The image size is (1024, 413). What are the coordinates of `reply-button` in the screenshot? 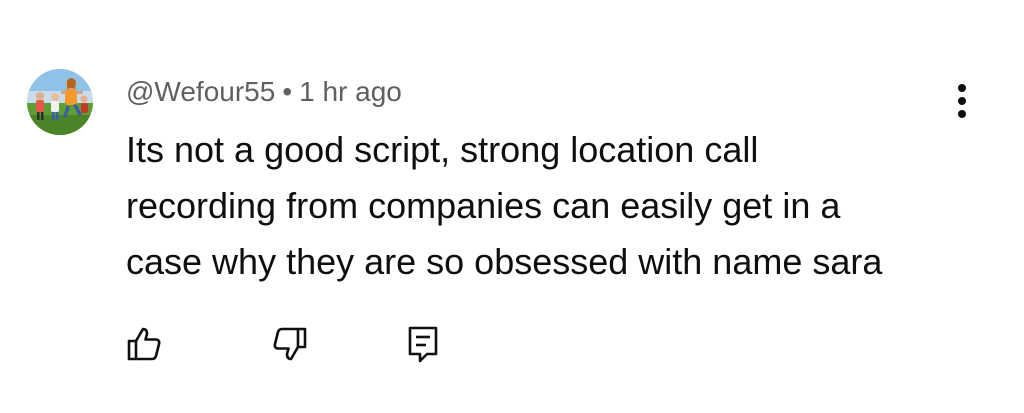 It's located at (423, 344).